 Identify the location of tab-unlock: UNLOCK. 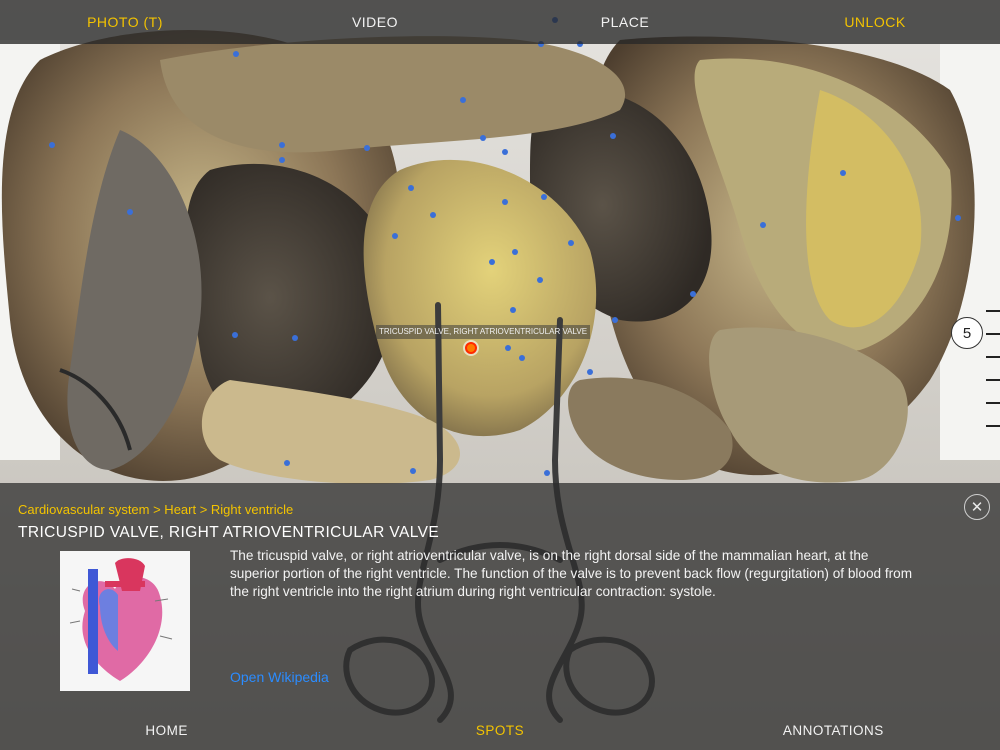
(875, 22).